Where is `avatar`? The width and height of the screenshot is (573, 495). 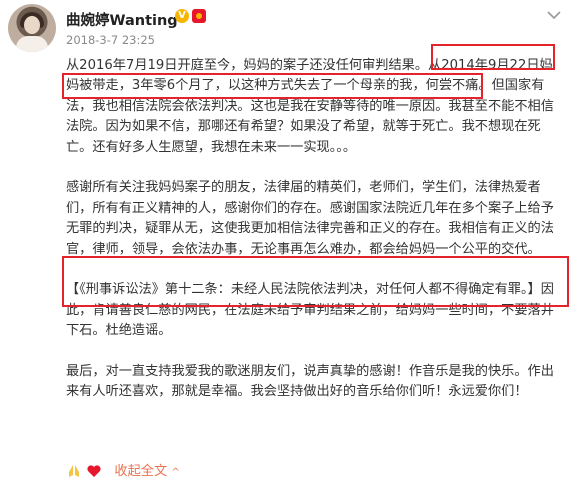 avatar is located at coordinates (32, 28).